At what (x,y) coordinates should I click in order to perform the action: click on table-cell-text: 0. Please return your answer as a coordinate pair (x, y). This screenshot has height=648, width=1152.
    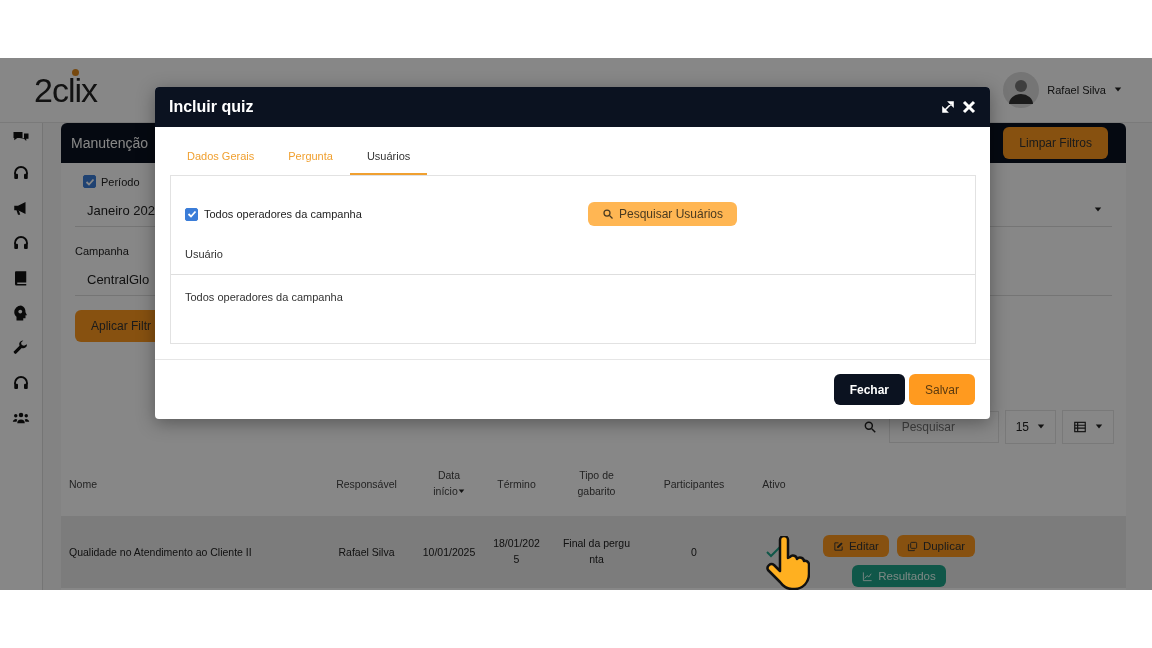
    Looking at the image, I should click on (694, 552).